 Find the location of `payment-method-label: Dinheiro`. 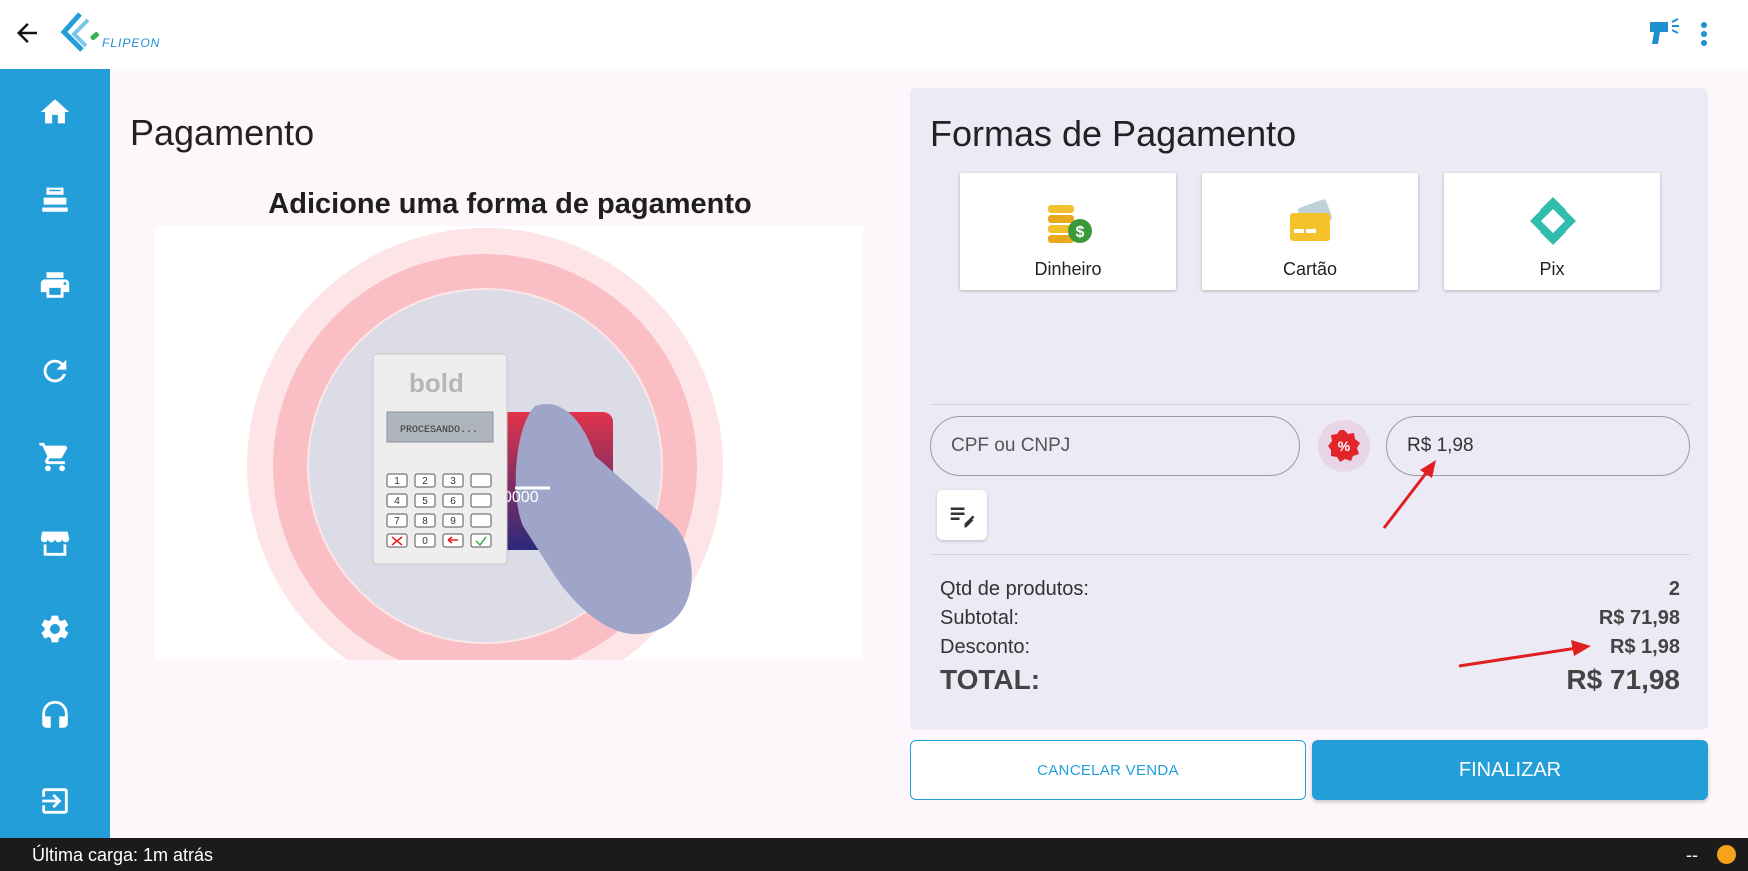

payment-method-label: Dinheiro is located at coordinates (1068, 269).